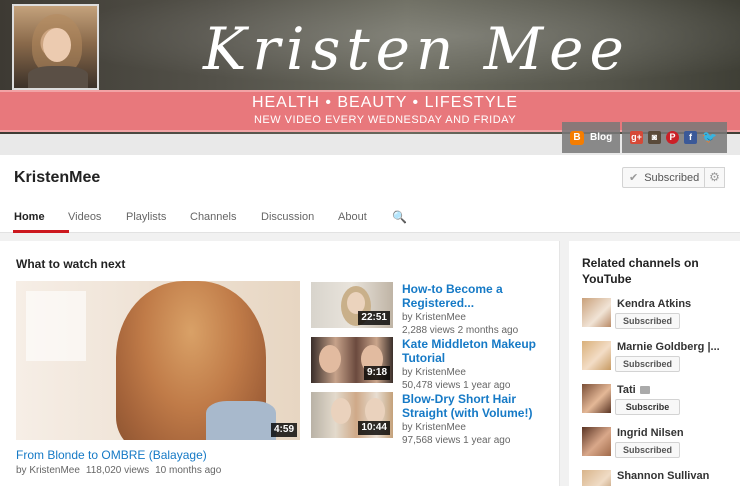 Image resolution: width=740 pixels, height=486 pixels. Describe the element at coordinates (709, 137) in the screenshot. I see `twitter-icon: 🐦` at that location.